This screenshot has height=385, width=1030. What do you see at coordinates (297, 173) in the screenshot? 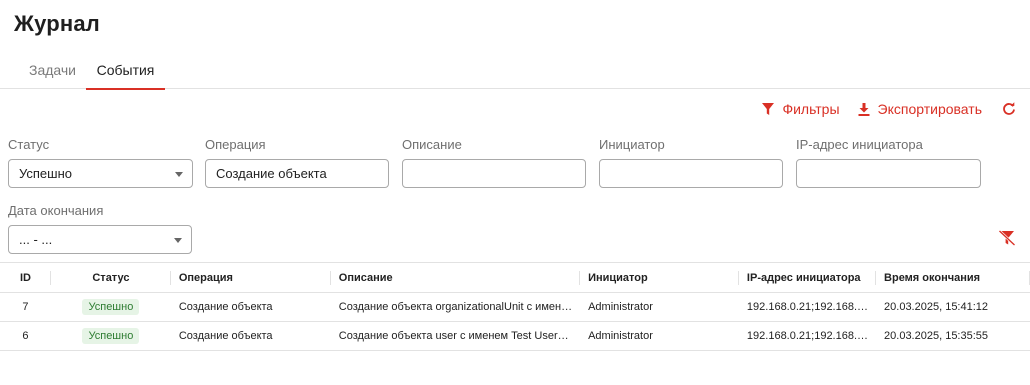
I see `operation-input: Создание объекта` at bounding box center [297, 173].